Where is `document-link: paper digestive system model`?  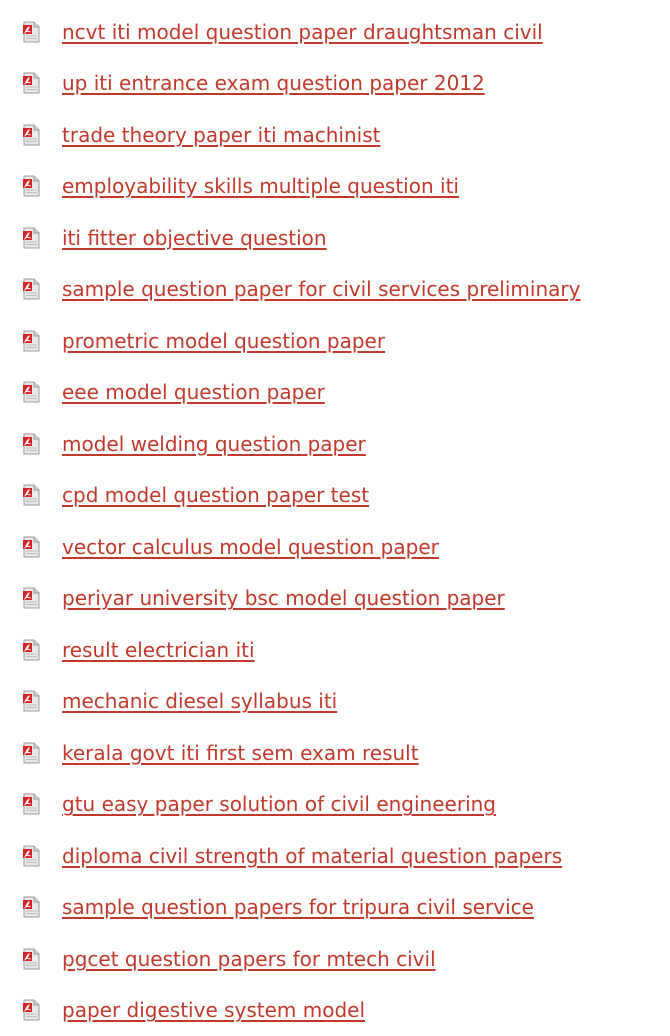
document-link: paper digestive system model is located at coordinates (213, 1010).